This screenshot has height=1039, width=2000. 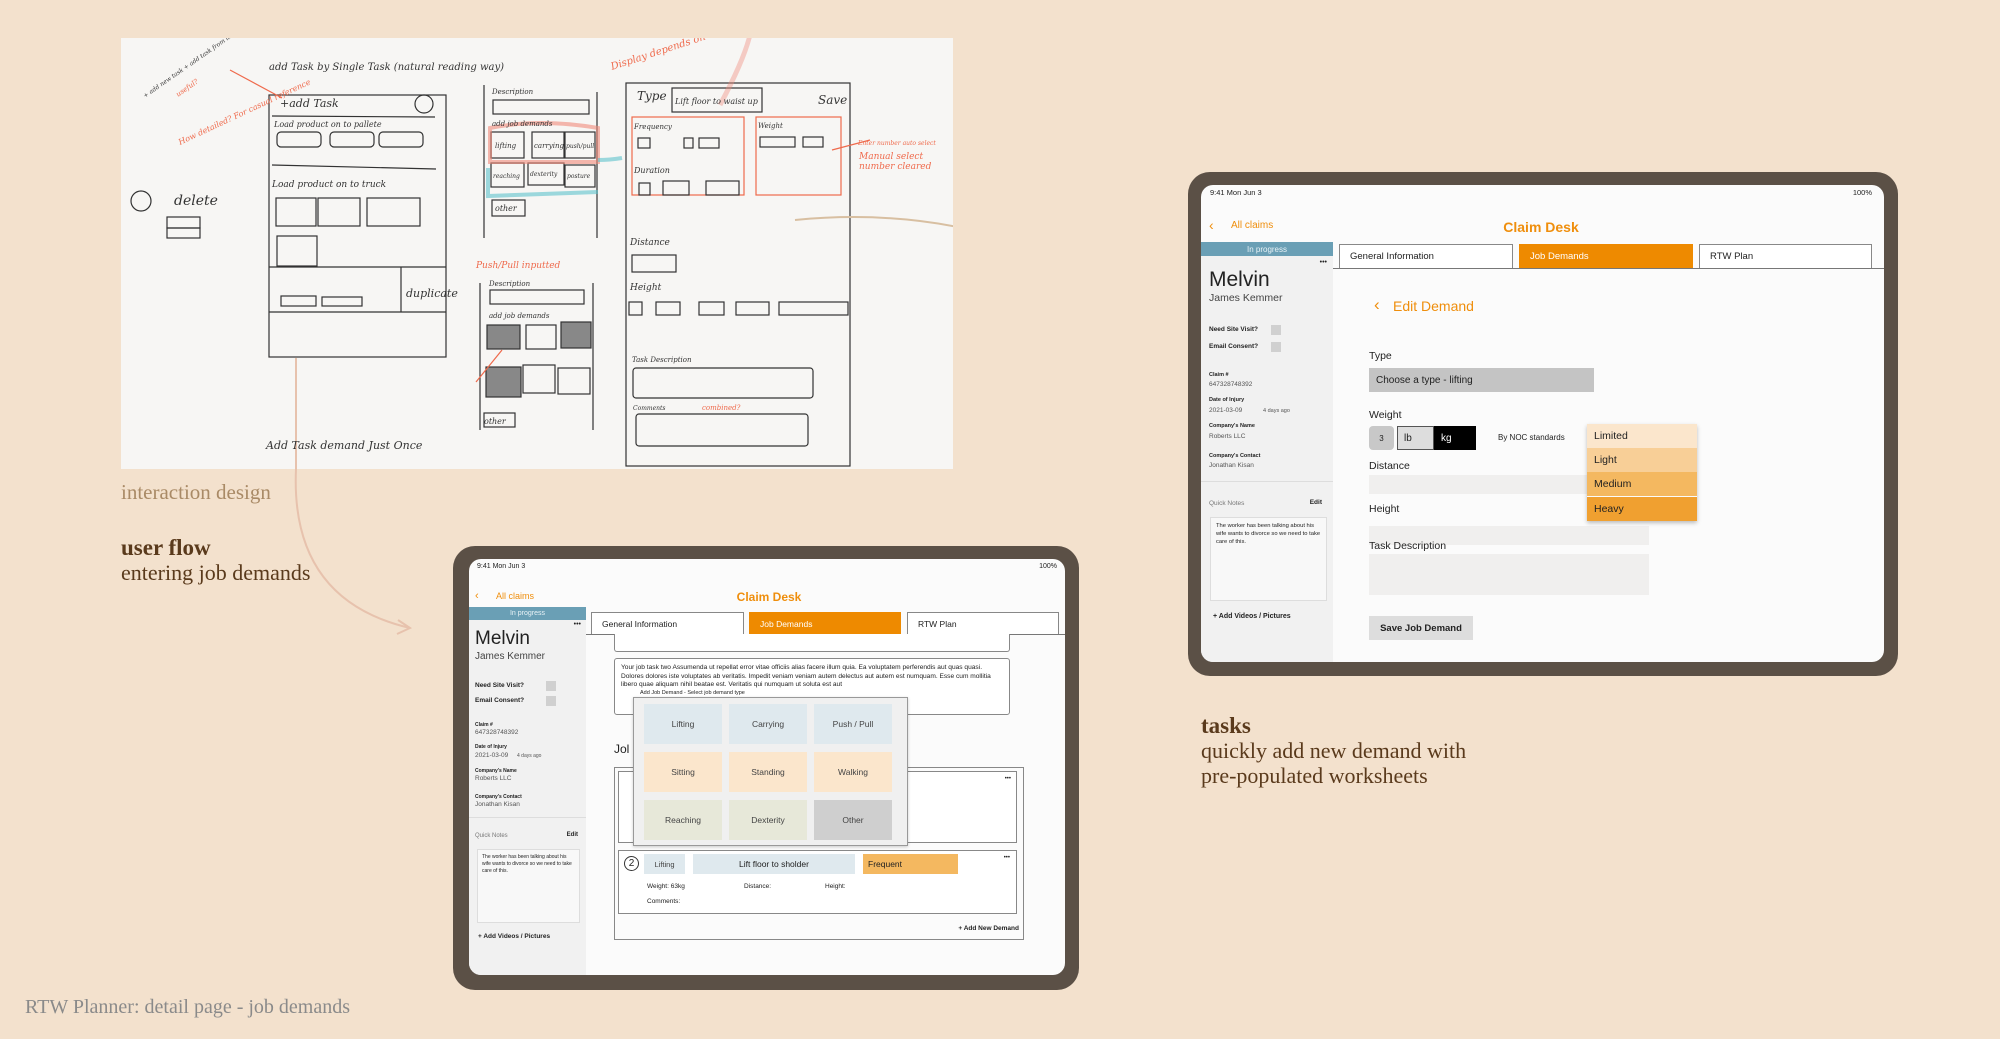 I want to click on claim-label: Claim #, so click(x=1219, y=375).